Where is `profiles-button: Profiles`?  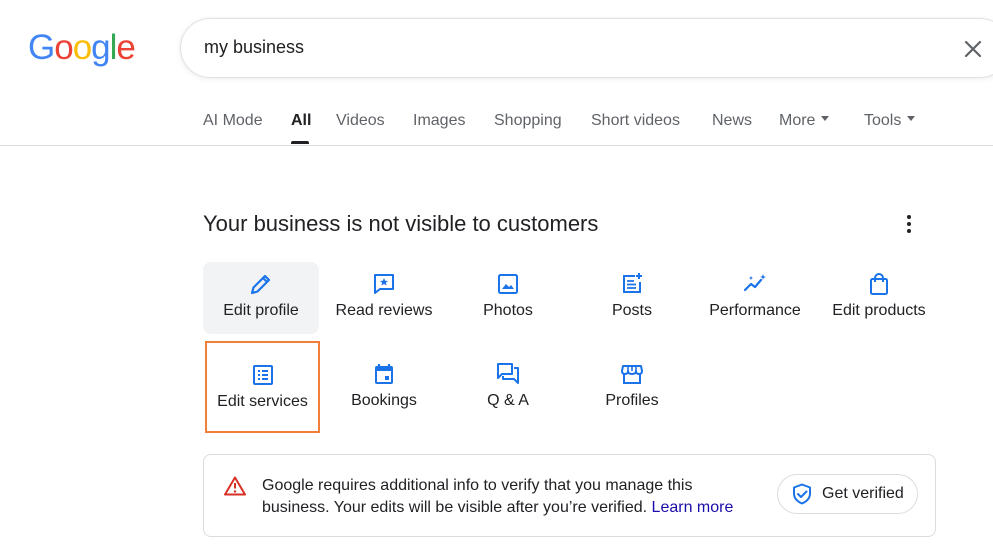 profiles-button: Profiles is located at coordinates (632, 388).